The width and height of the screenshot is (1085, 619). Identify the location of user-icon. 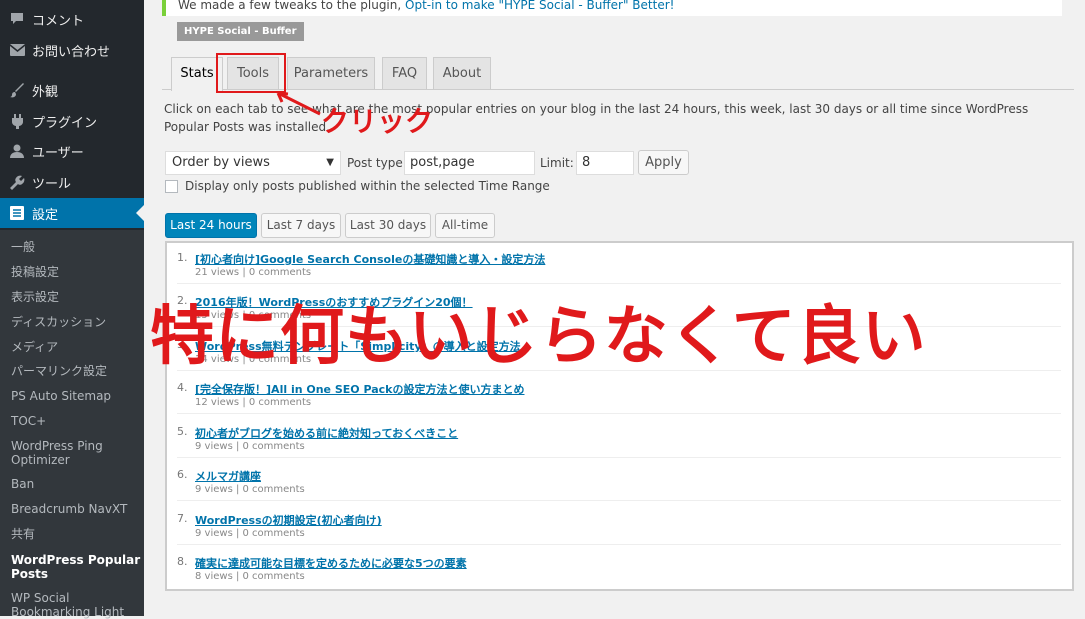
(17, 151).